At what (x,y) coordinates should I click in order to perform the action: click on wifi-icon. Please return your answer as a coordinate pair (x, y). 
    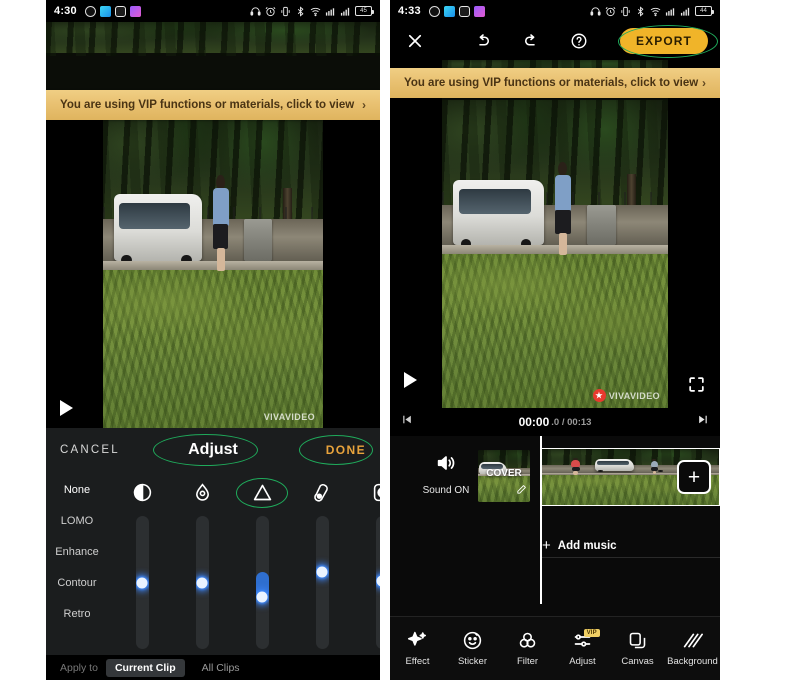
    Looking at the image, I should click on (655, 11).